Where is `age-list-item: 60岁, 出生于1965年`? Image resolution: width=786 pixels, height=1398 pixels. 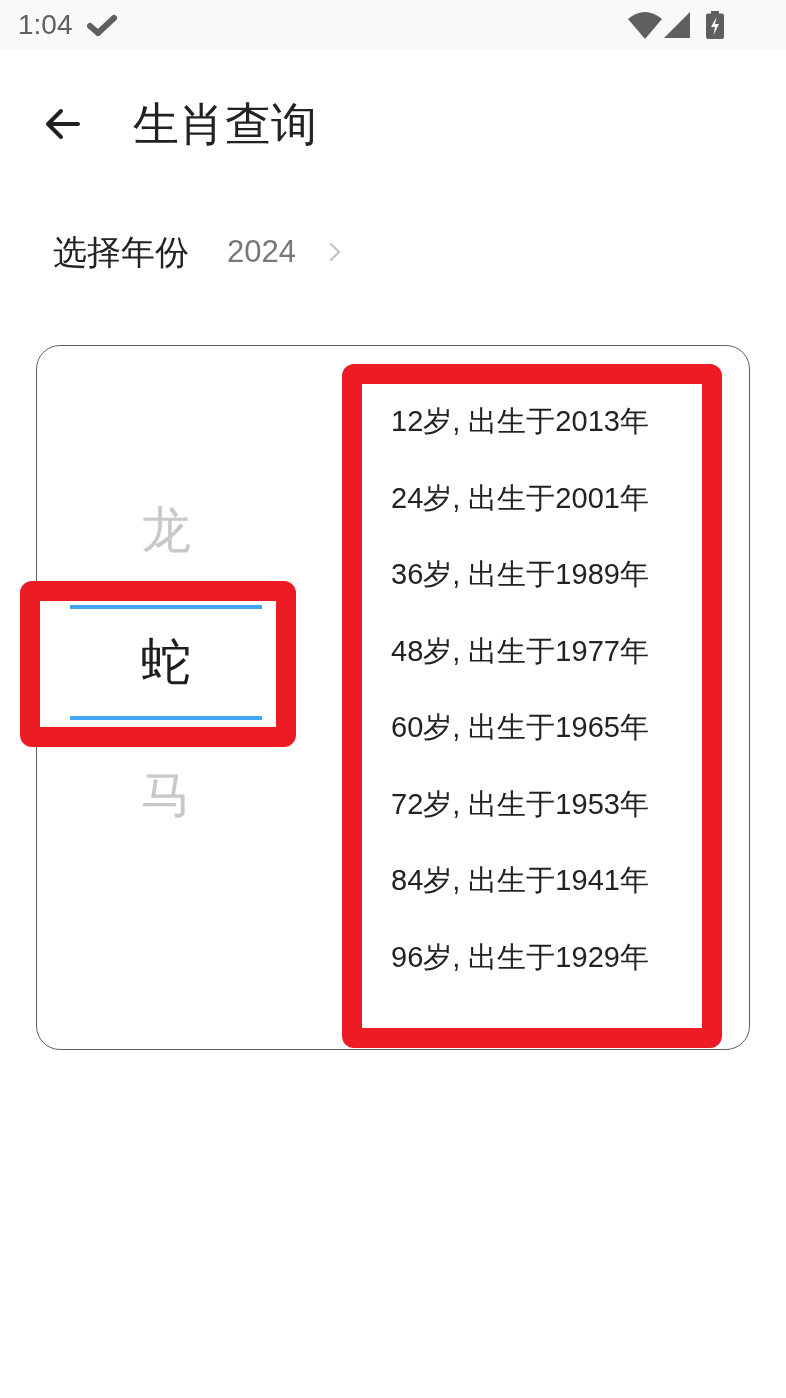 age-list-item: 60岁, 出生于1965年 is located at coordinates (520, 728).